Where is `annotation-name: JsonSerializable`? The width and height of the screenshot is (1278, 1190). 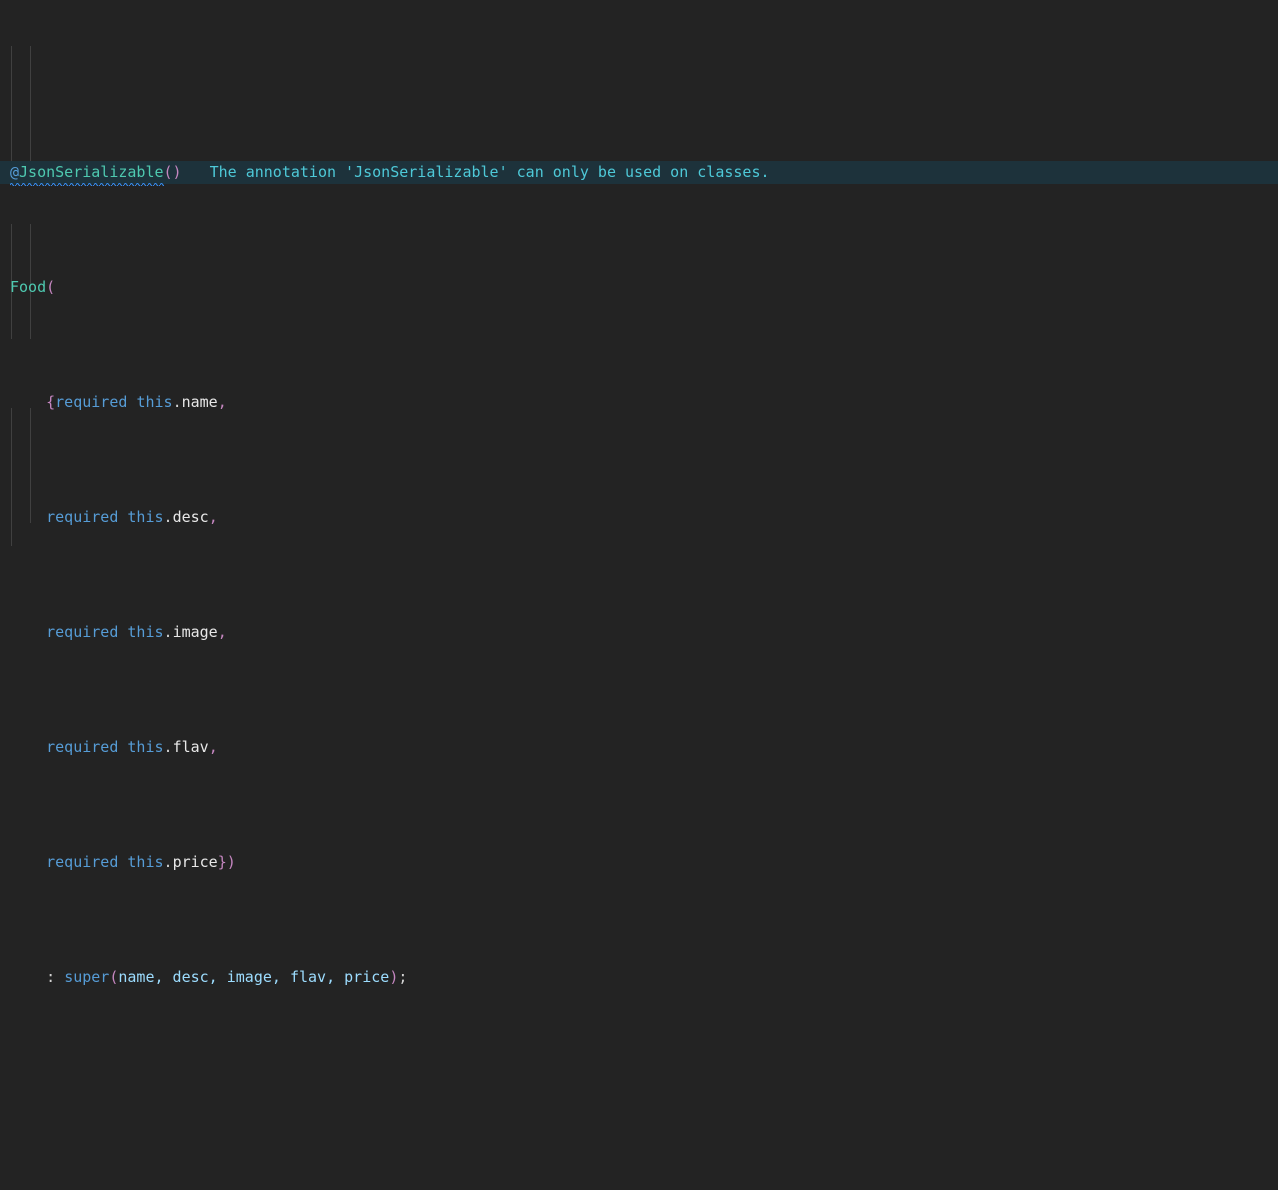 annotation-name: JsonSerializable is located at coordinates (91, 172).